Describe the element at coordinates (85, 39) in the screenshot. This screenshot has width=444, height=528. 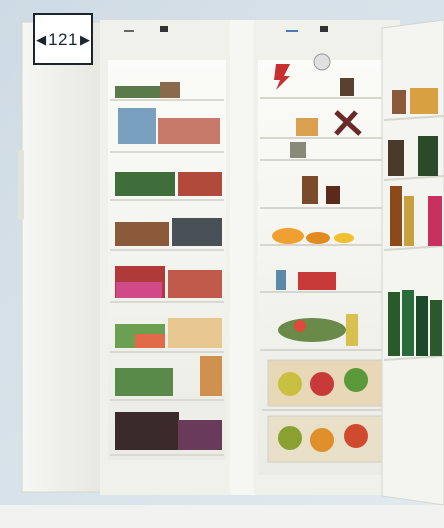
I see `triangle-right-icon: ▶` at that location.